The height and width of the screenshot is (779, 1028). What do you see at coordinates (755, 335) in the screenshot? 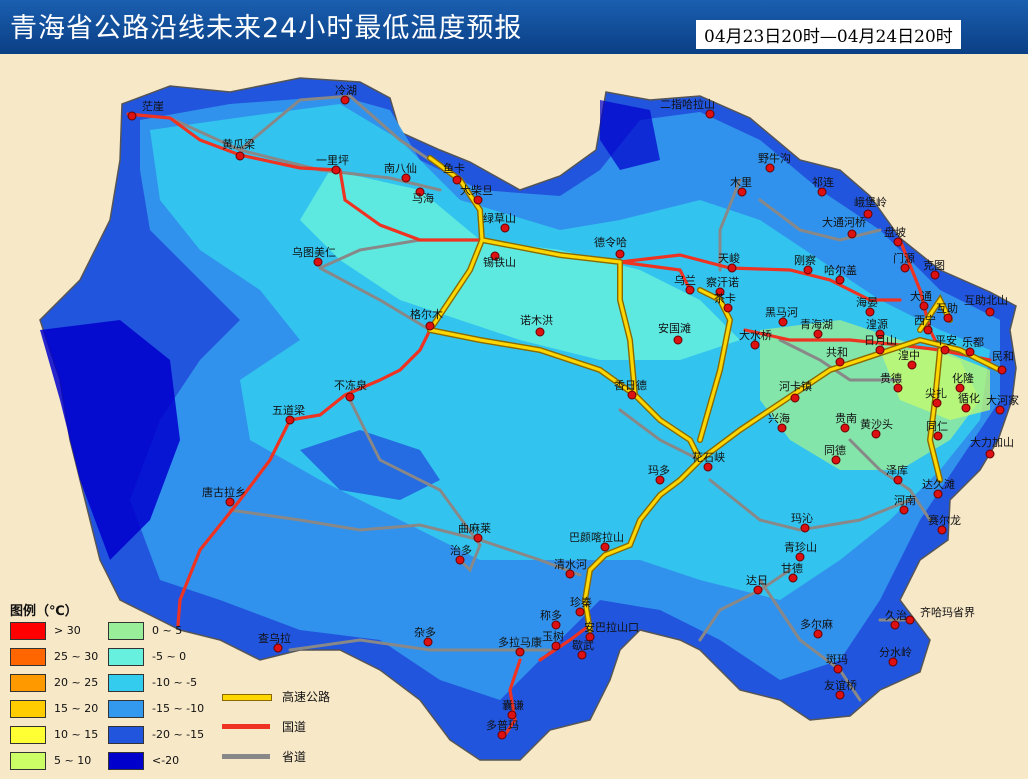
I see `place-label: 大水桥` at bounding box center [755, 335].